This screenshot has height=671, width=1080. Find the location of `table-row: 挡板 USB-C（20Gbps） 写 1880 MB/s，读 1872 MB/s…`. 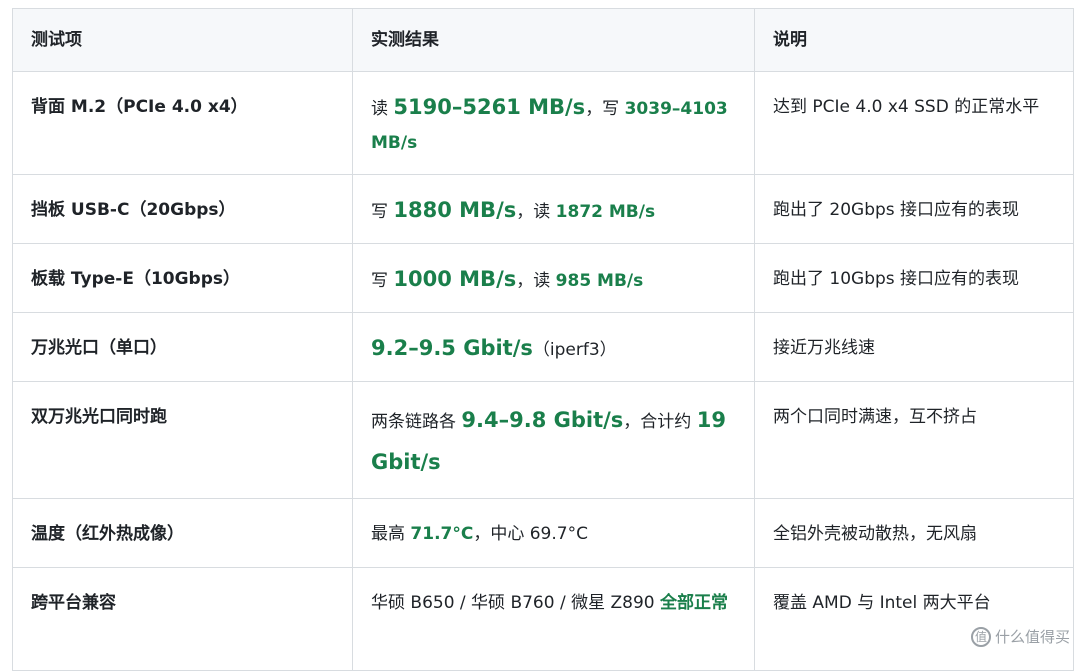

table-row: 挡板 USB-C（20Gbps） 写 1880 MB/s，读 1872 MB/s… is located at coordinates (543, 209).